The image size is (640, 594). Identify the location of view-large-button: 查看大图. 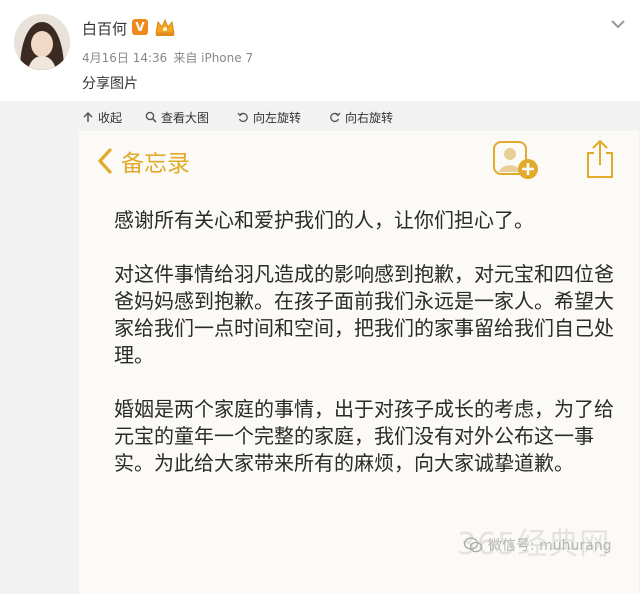
(177, 117).